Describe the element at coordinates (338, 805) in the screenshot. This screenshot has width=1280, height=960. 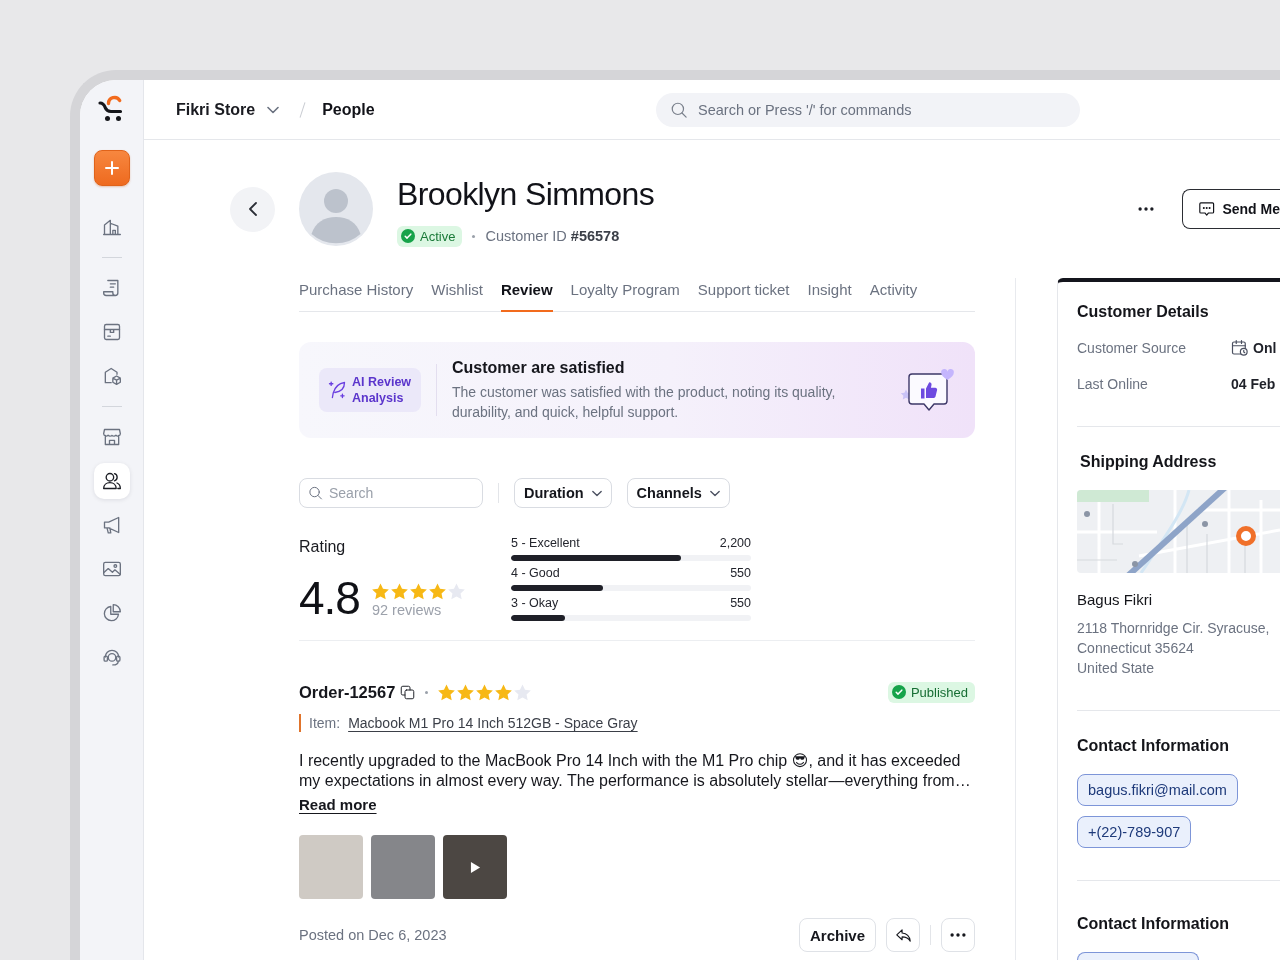
I see `read-more-link: Read more` at that location.